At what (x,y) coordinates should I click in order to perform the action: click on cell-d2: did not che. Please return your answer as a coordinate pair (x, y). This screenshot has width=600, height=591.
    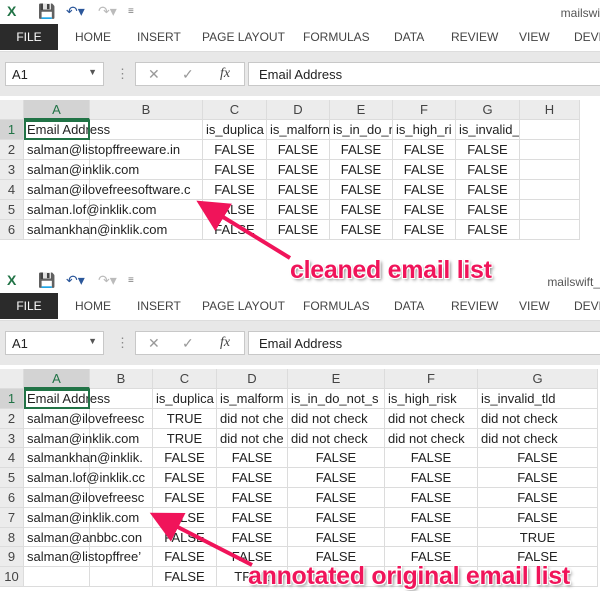
    Looking at the image, I should click on (252, 418).